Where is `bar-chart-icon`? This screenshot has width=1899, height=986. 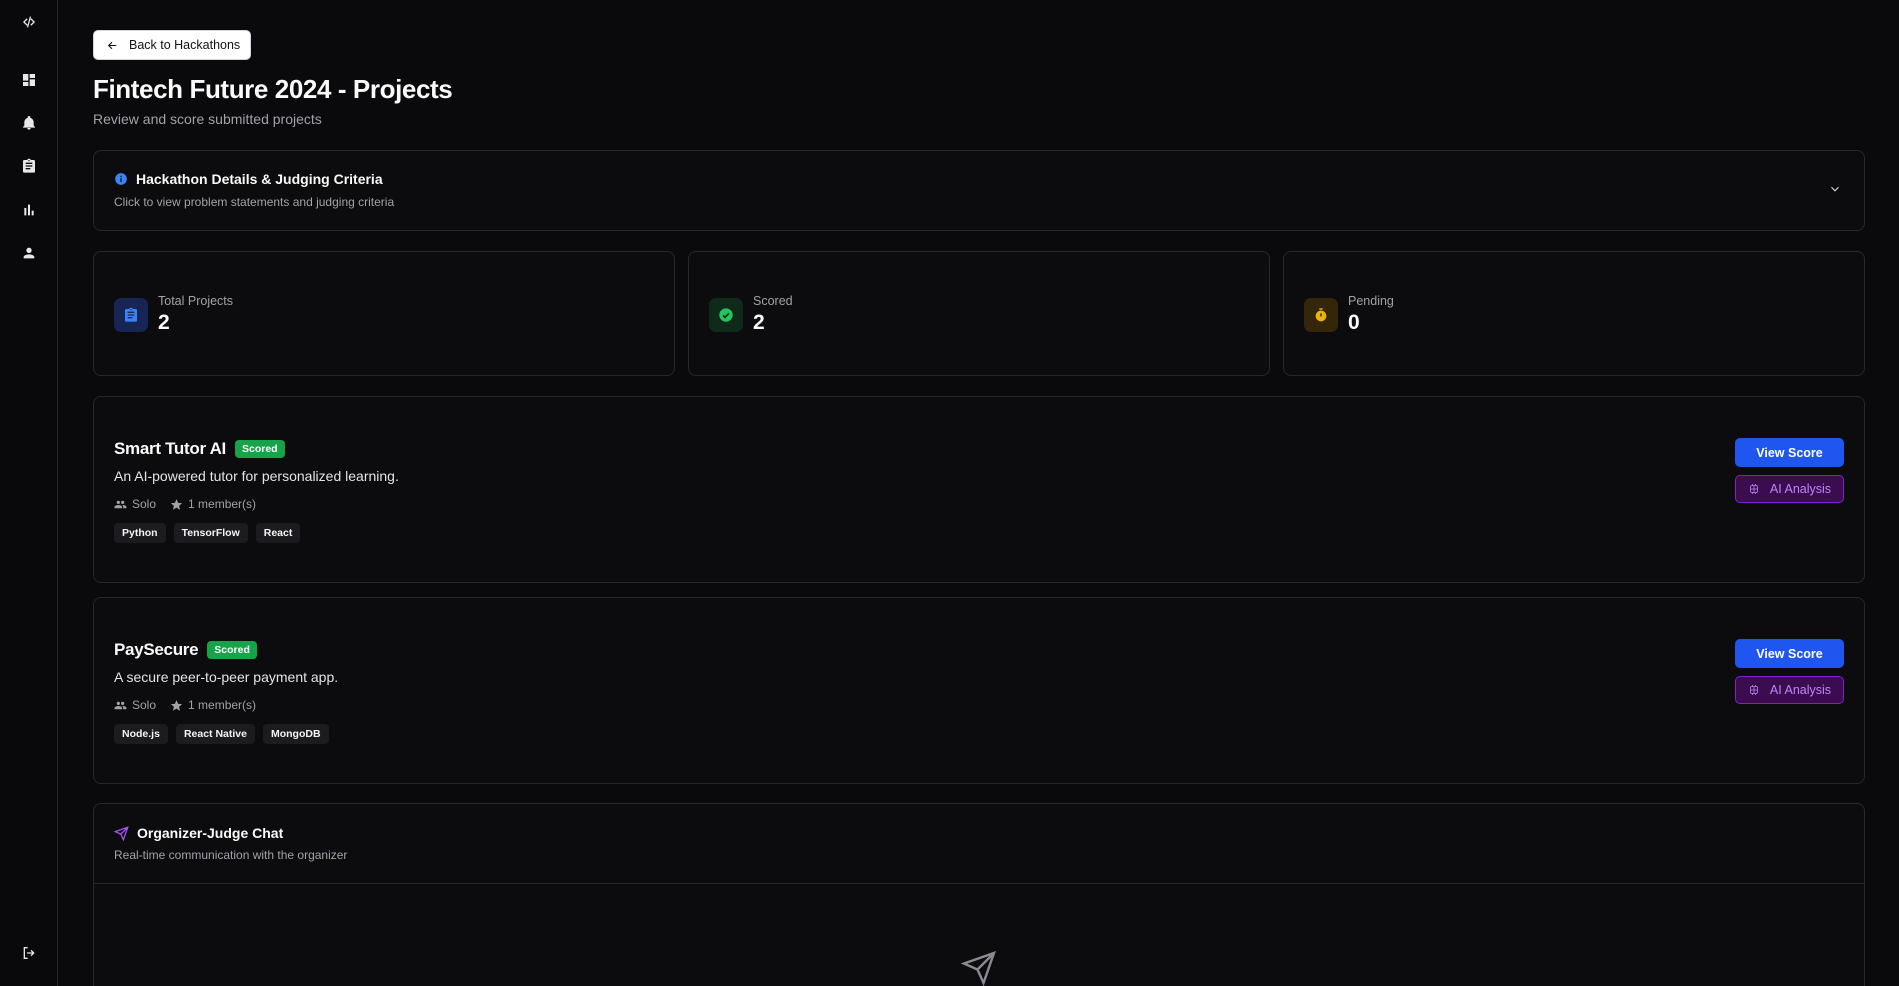
bar-chart-icon is located at coordinates (29, 210).